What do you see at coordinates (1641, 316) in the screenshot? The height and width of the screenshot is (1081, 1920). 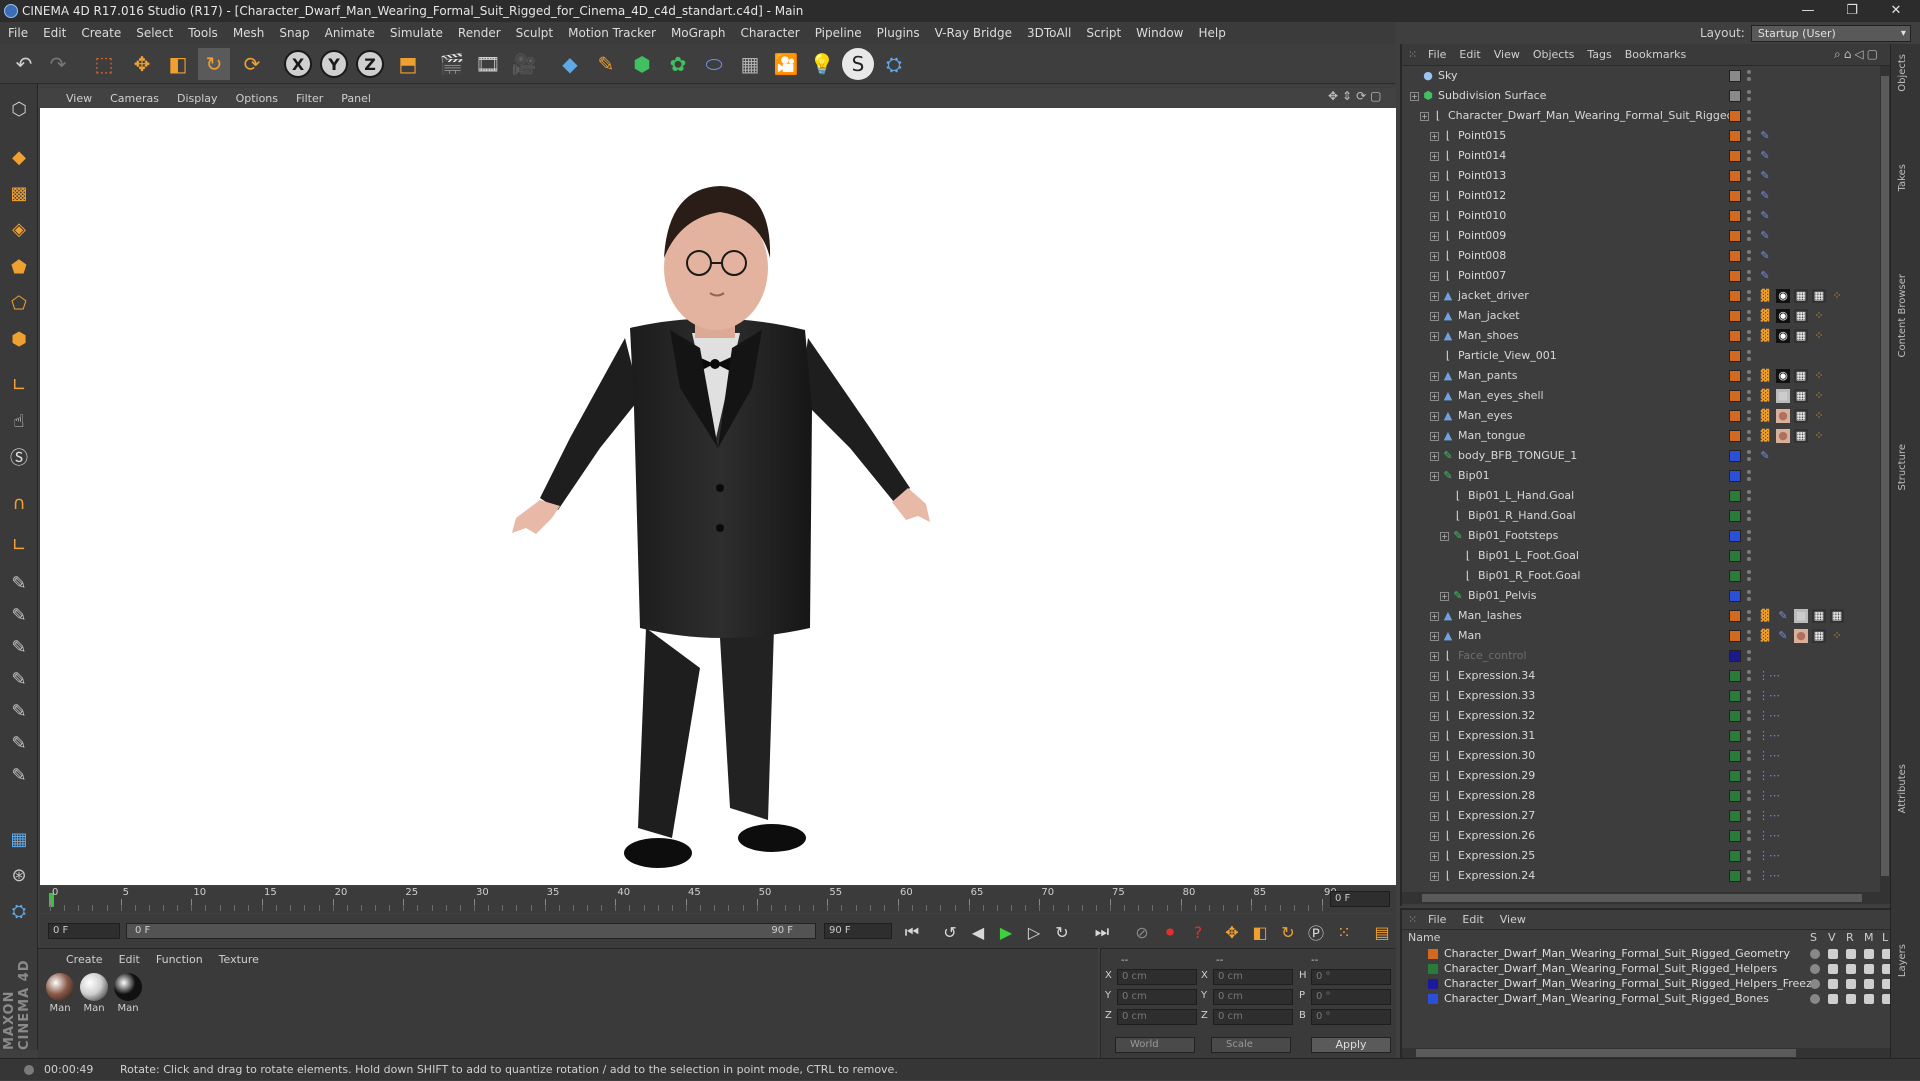 I see `object-row: + ▲ Man_jacket ▓ ◉ ▦ ⁘` at bounding box center [1641, 316].